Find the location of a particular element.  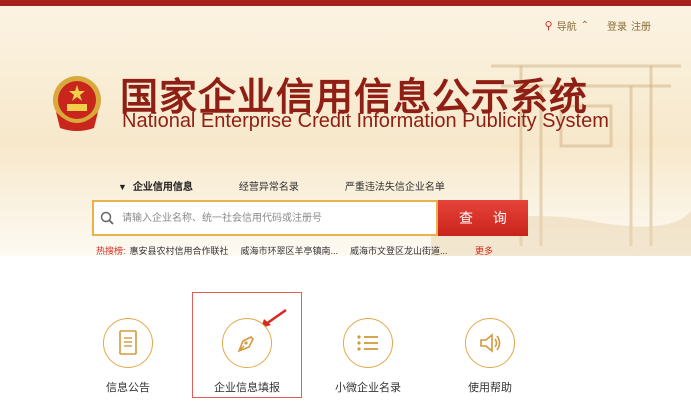

speaker-icon is located at coordinates (490, 343).